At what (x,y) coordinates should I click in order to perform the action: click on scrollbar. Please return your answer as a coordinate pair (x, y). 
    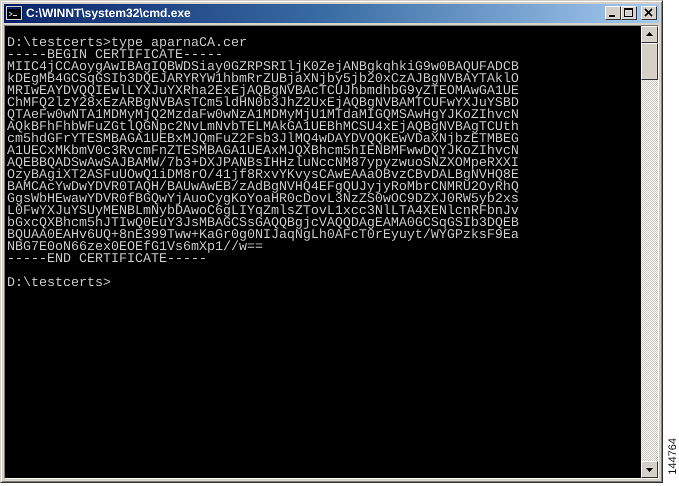
    Looking at the image, I should click on (649, 252).